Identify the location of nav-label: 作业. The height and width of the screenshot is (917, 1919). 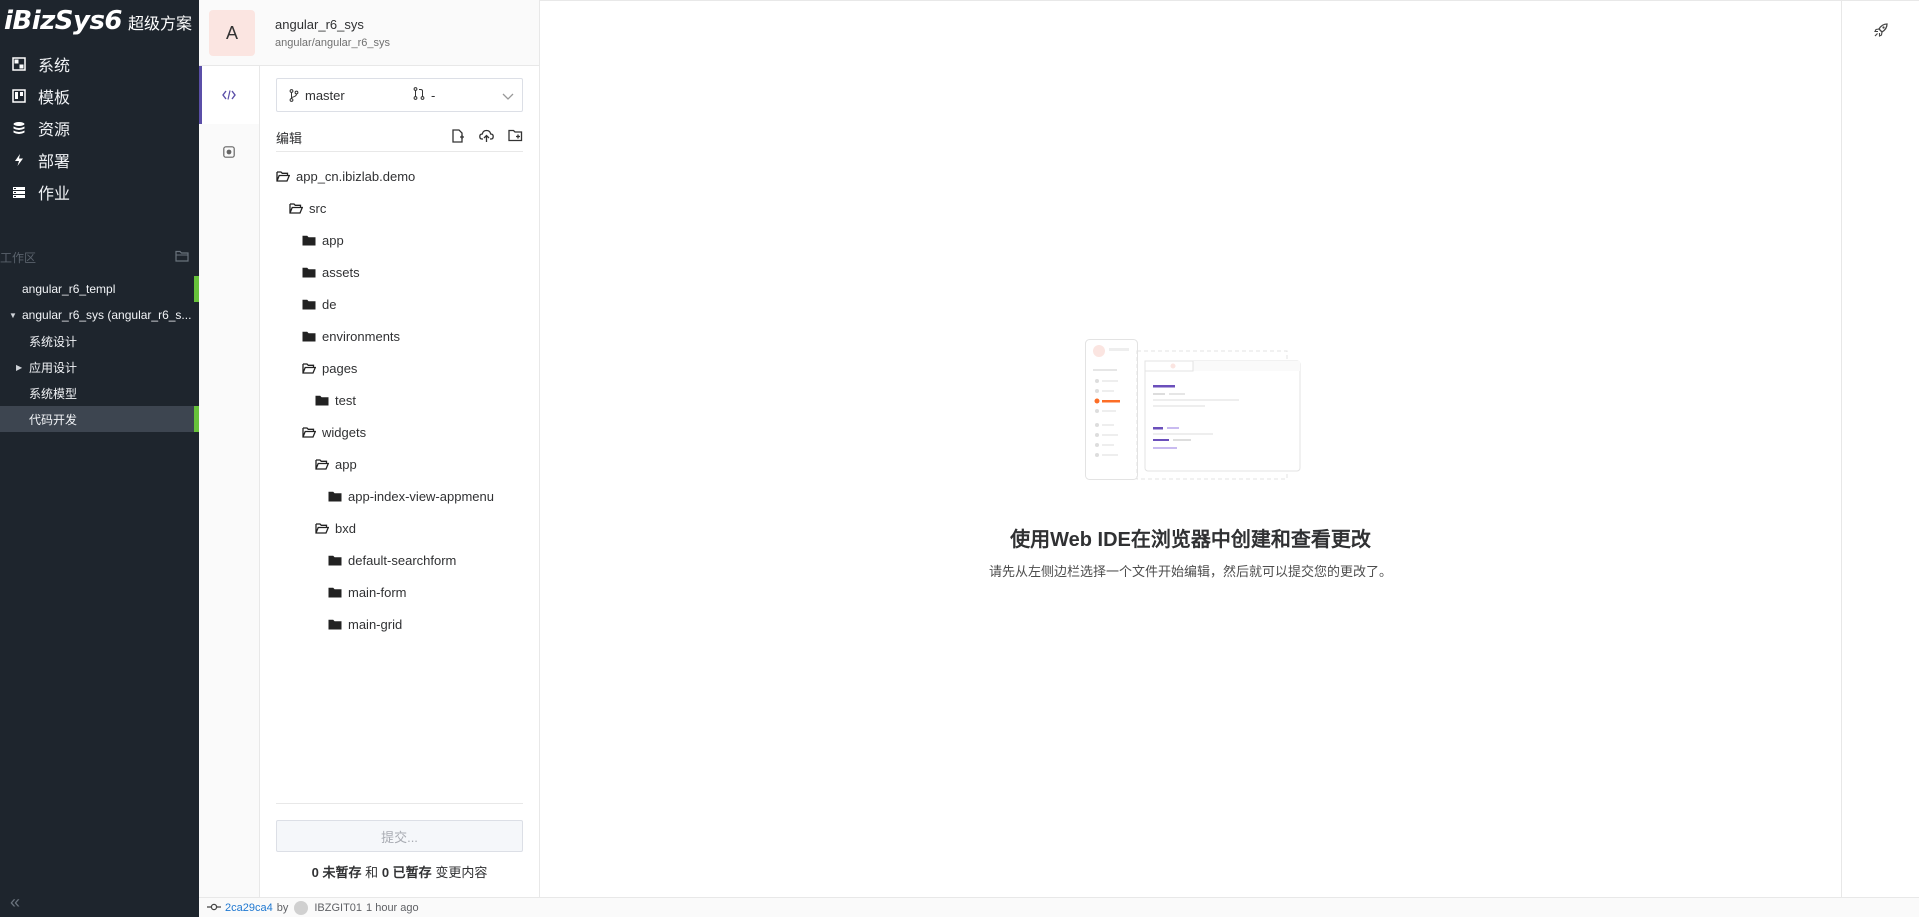
(54, 194).